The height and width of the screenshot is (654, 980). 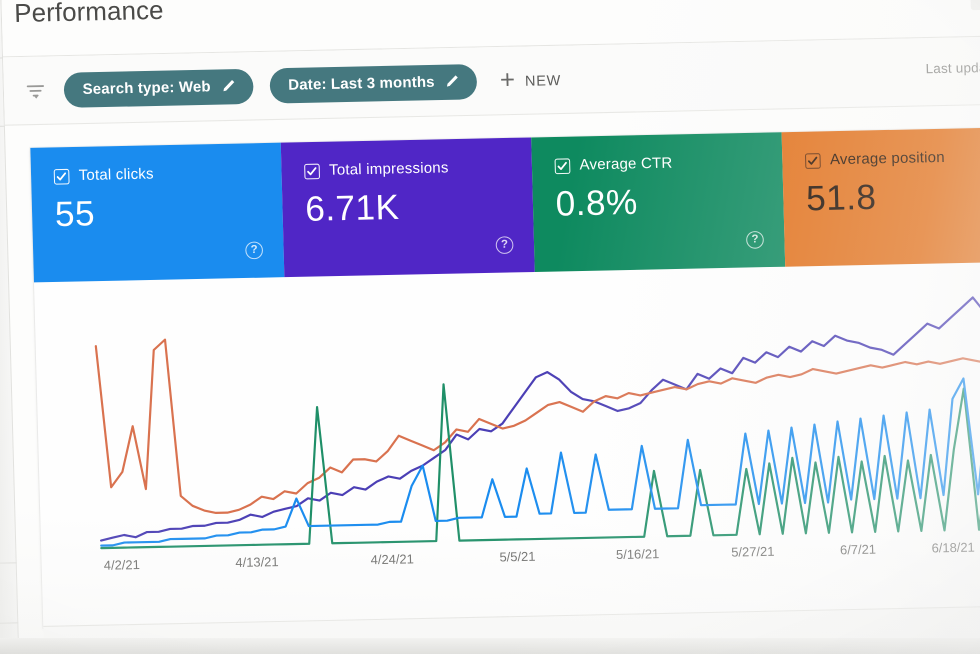 I want to click on metric-label-average-ctr: Average CTR, so click(x=626, y=164).